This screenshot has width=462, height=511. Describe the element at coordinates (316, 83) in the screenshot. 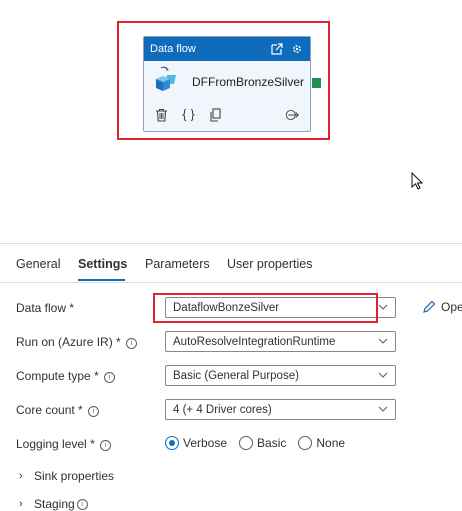

I see `success-output-port` at that location.